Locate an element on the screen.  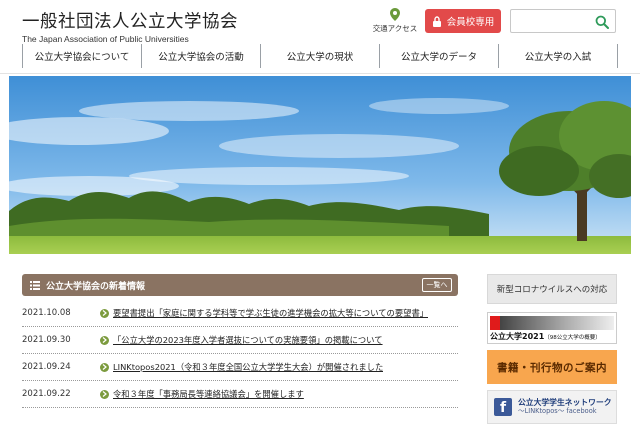
news-link: 要望書提出「家庭に関する学科等で学ぶ生徒の進学機会の拡大等についての要望書」 is located at coordinates (270, 313).